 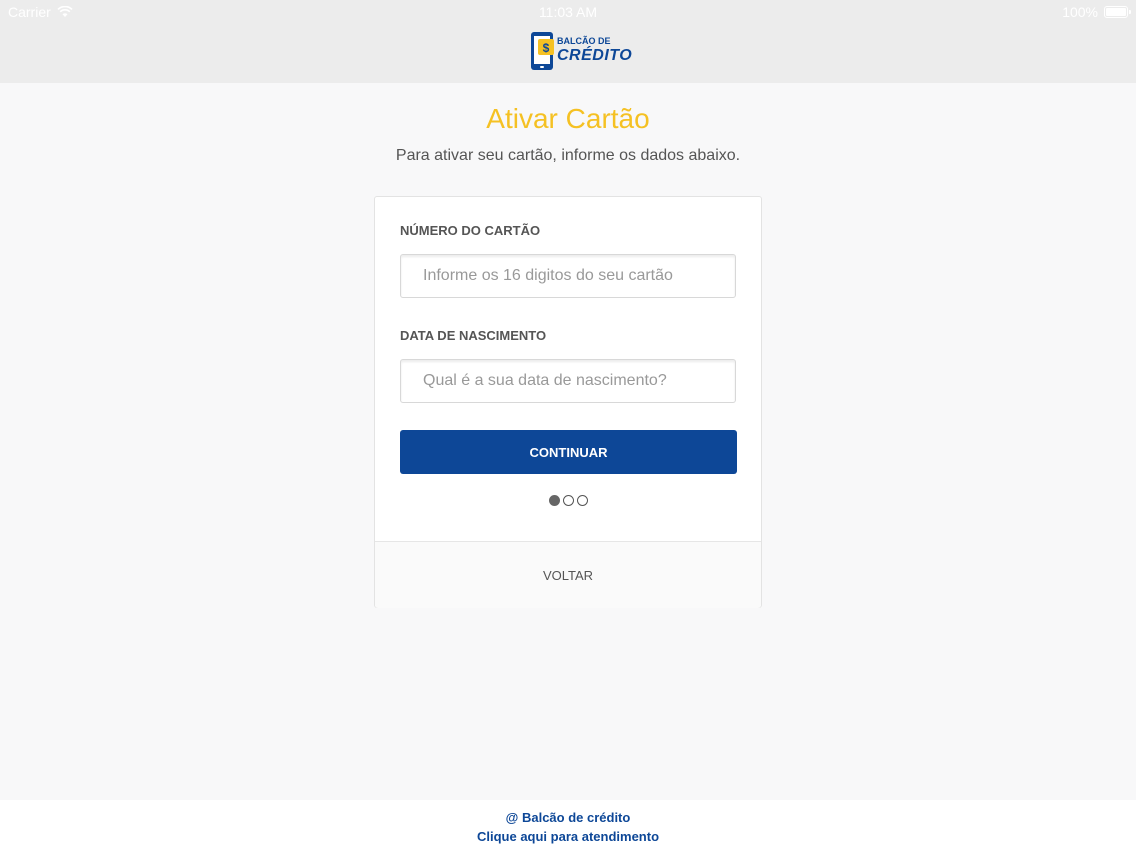 What do you see at coordinates (568, 452) in the screenshot?
I see `continue-button: CONTINUAR` at bounding box center [568, 452].